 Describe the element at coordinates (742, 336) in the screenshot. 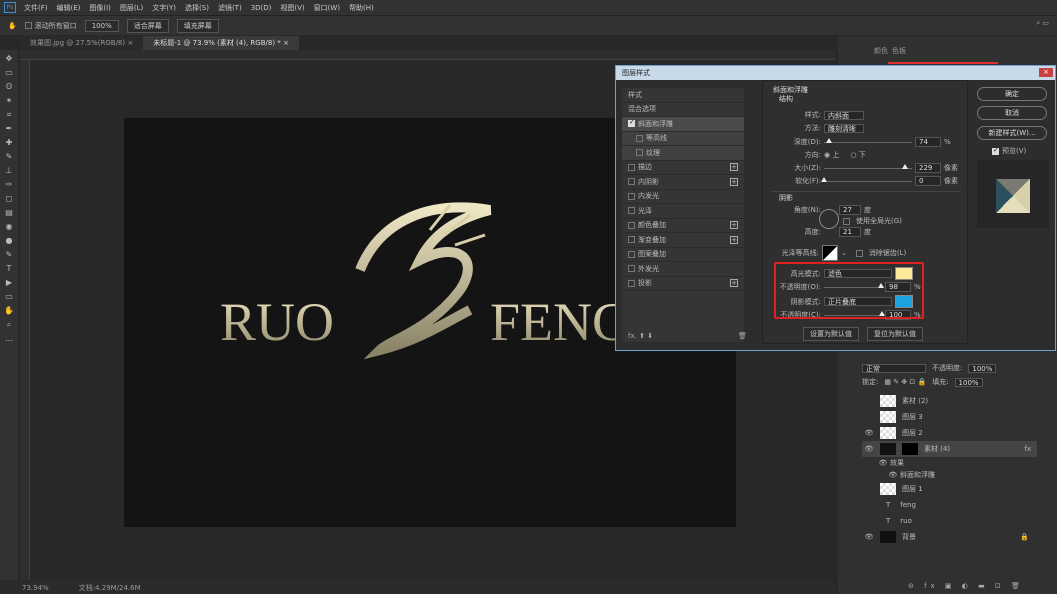

I see `trash-icon: 🗑` at that location.